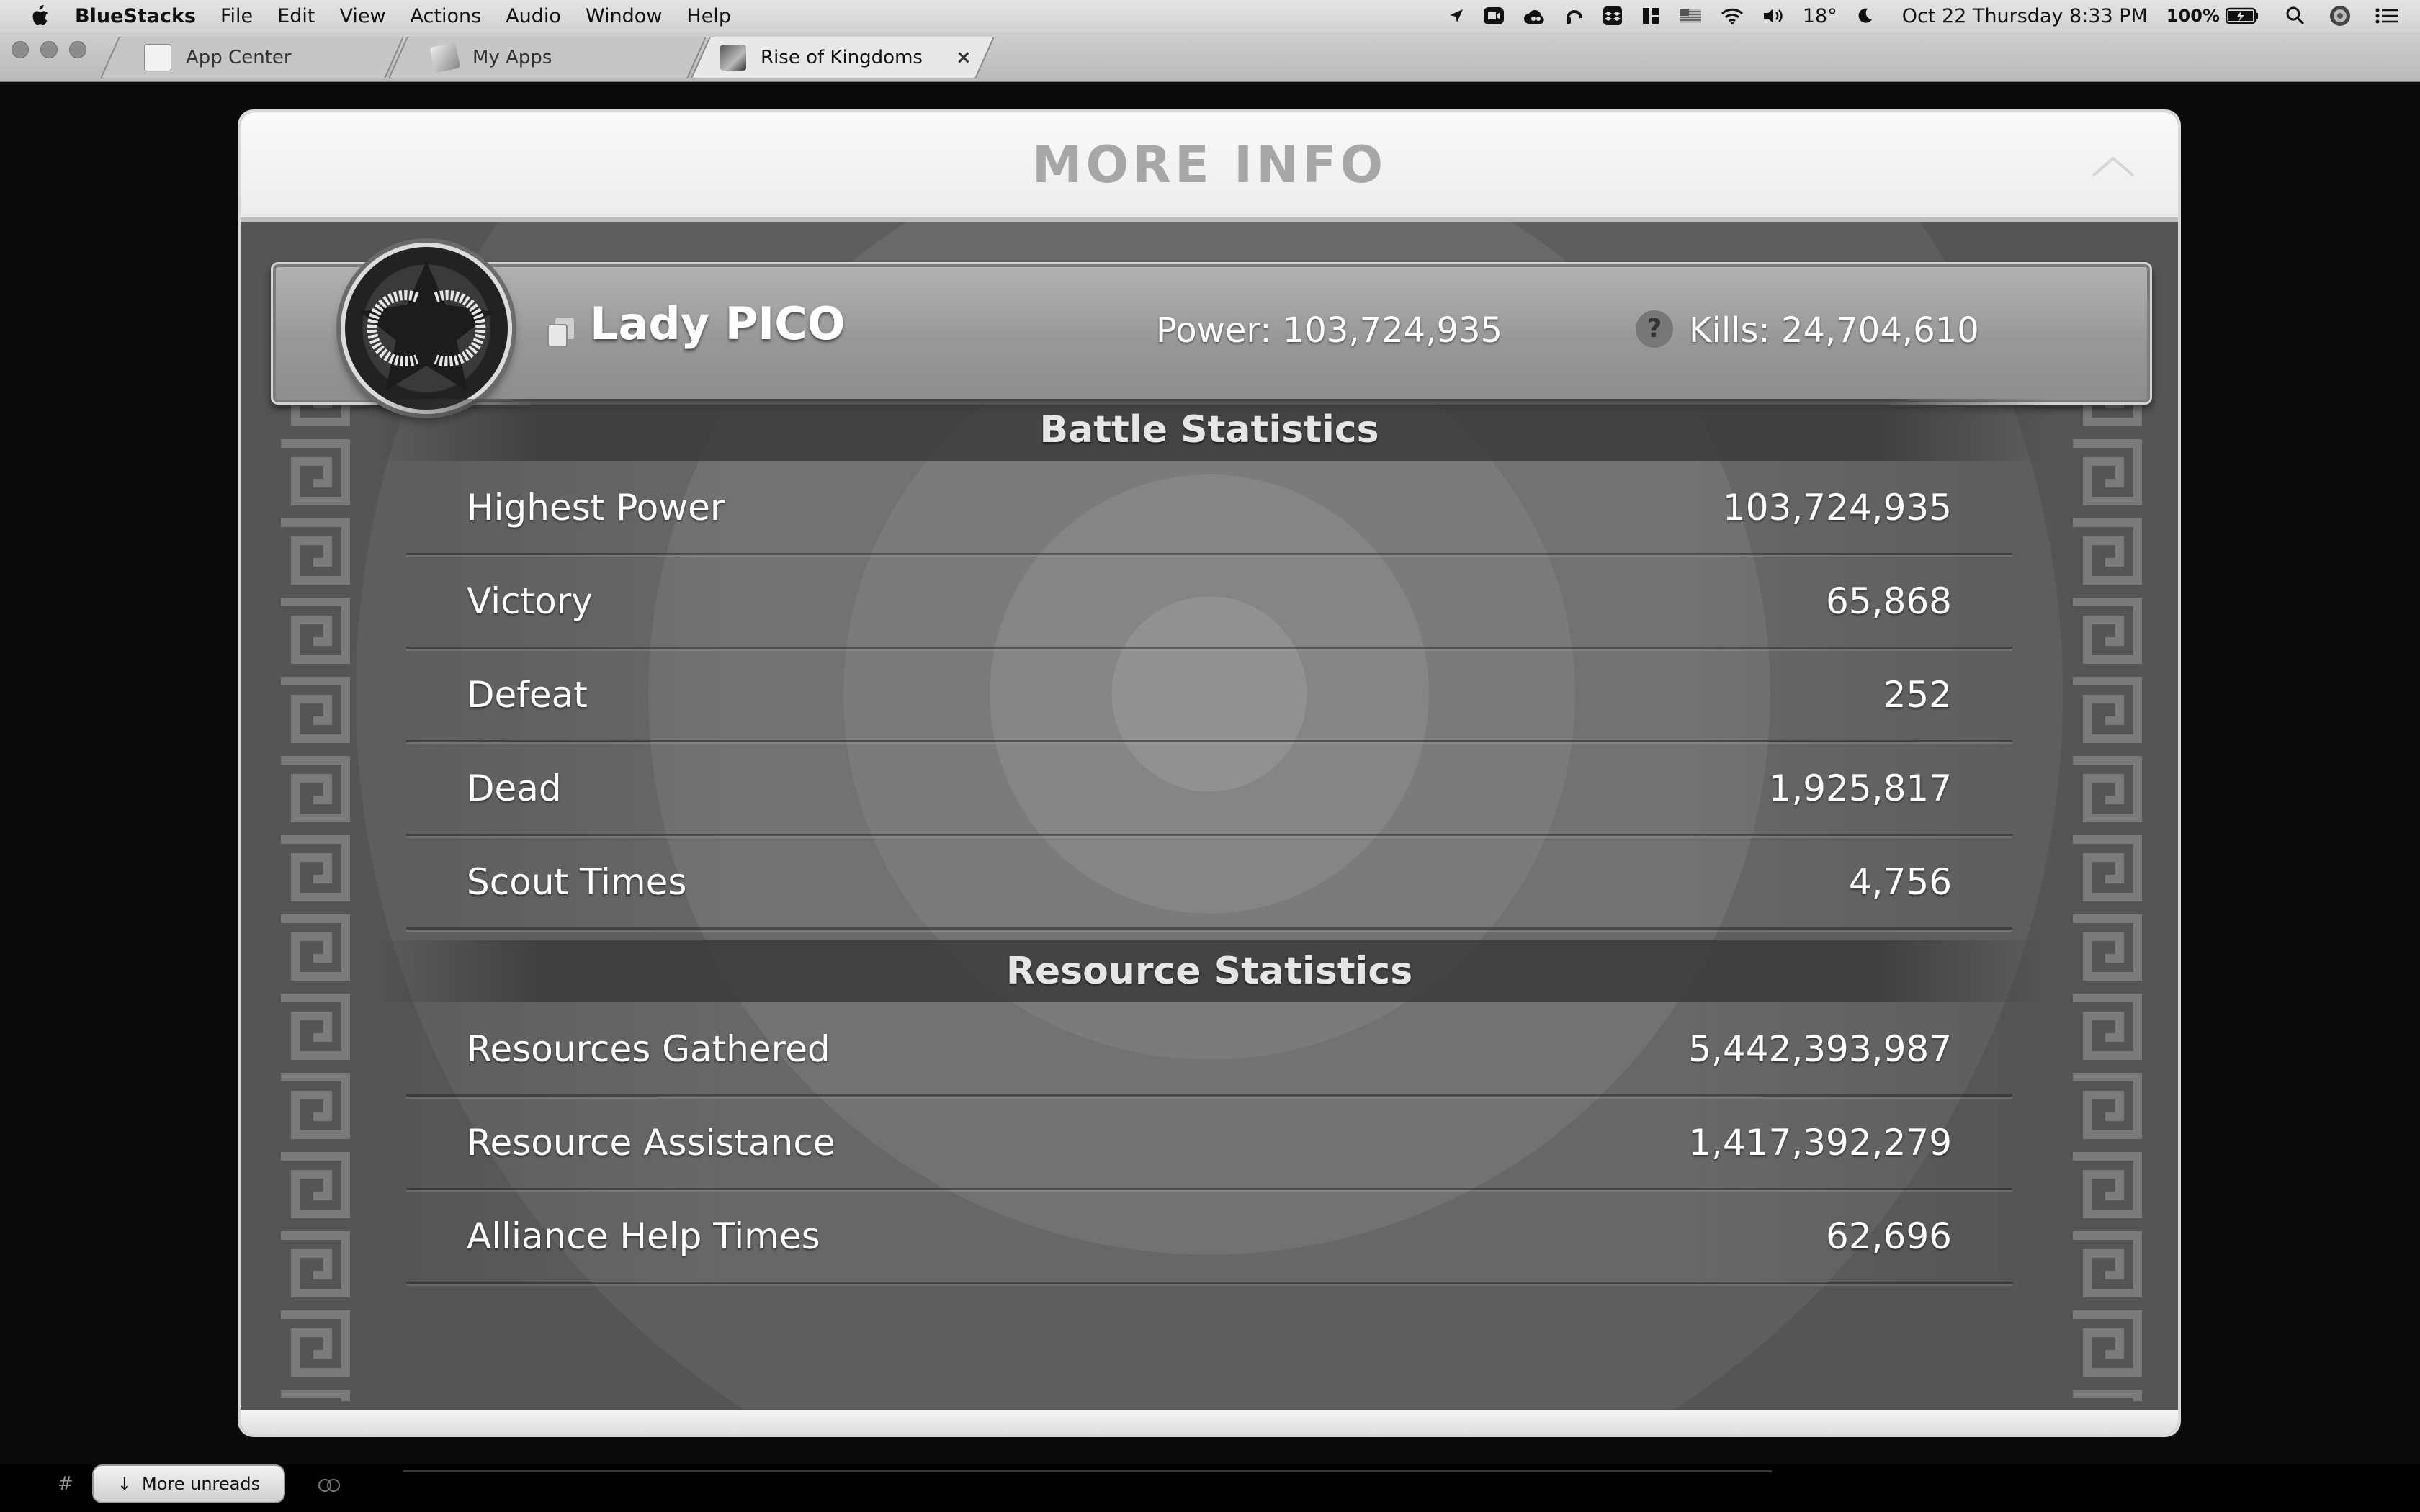 Image resolution: width=2420 pixels, height=1512 pixels. What do you see at coordinates (643, 1236) in the screenshot?
I see `stat-label: Alliance Help Times` at bounding box center [643, 1236].